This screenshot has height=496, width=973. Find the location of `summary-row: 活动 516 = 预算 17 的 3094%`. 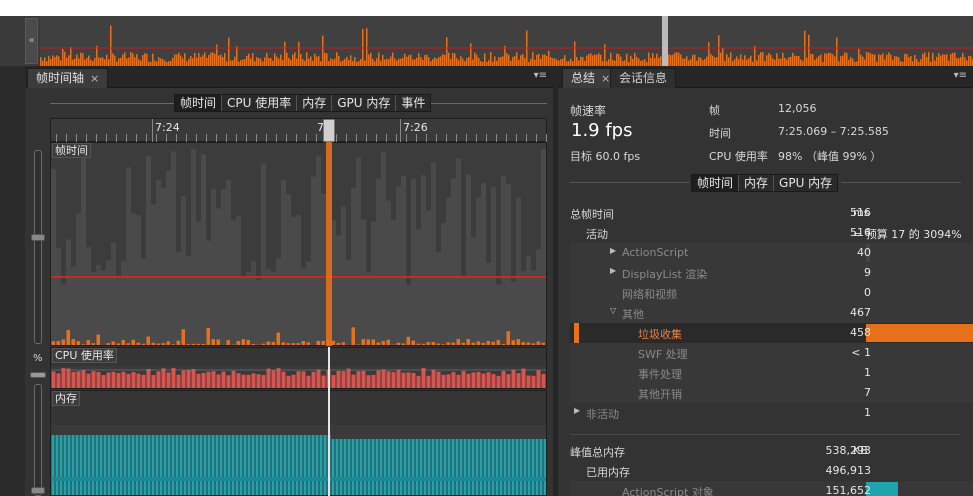

summary-row: 活动 516 = 预算 17 的 3094% is located at coordinates (771, 233).